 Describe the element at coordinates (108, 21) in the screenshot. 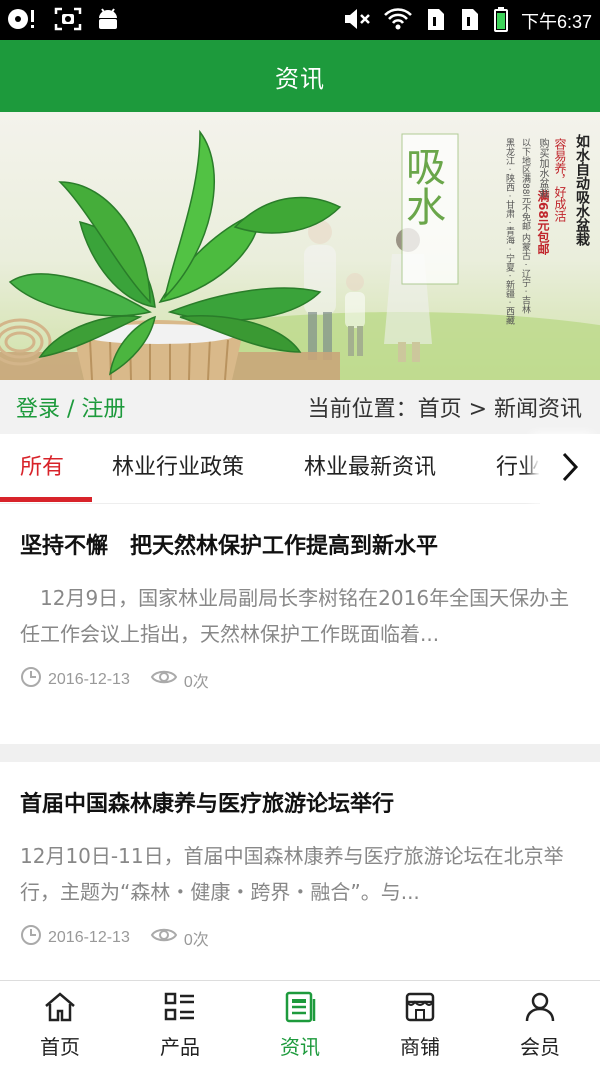

I see `android-icon` at that location.